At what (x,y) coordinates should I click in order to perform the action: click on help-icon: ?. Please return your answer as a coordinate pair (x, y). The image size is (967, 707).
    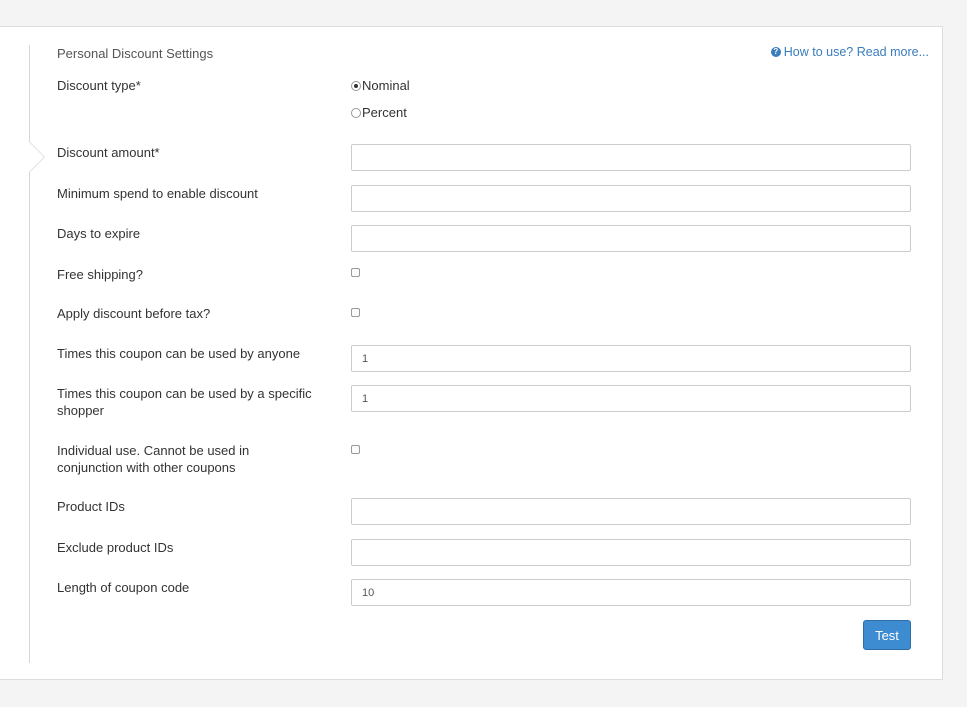
    Looking at the image, I should click on (775, 52).